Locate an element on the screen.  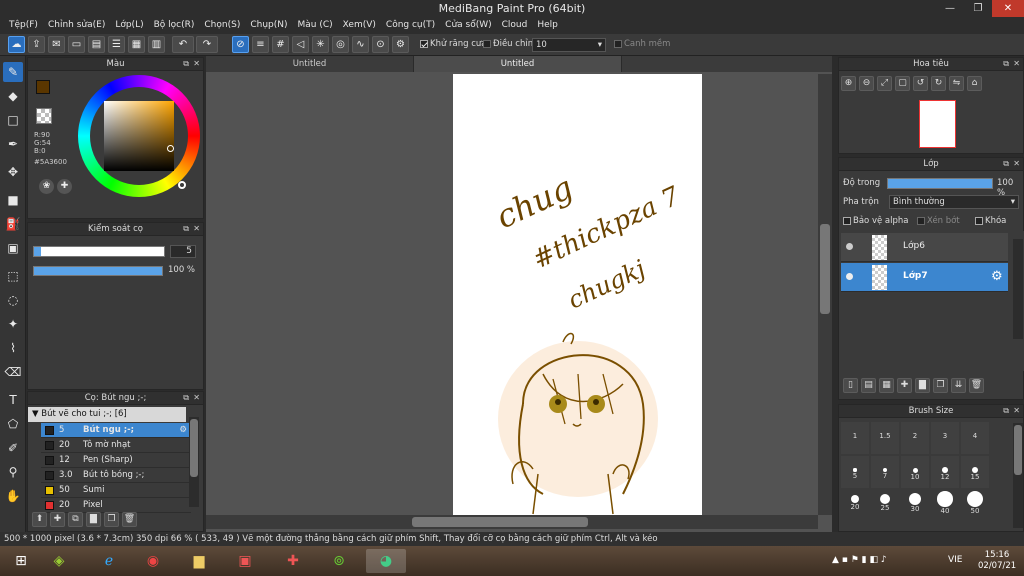
tab-untitled-1: Untitled is located at coordinates (310, 64).